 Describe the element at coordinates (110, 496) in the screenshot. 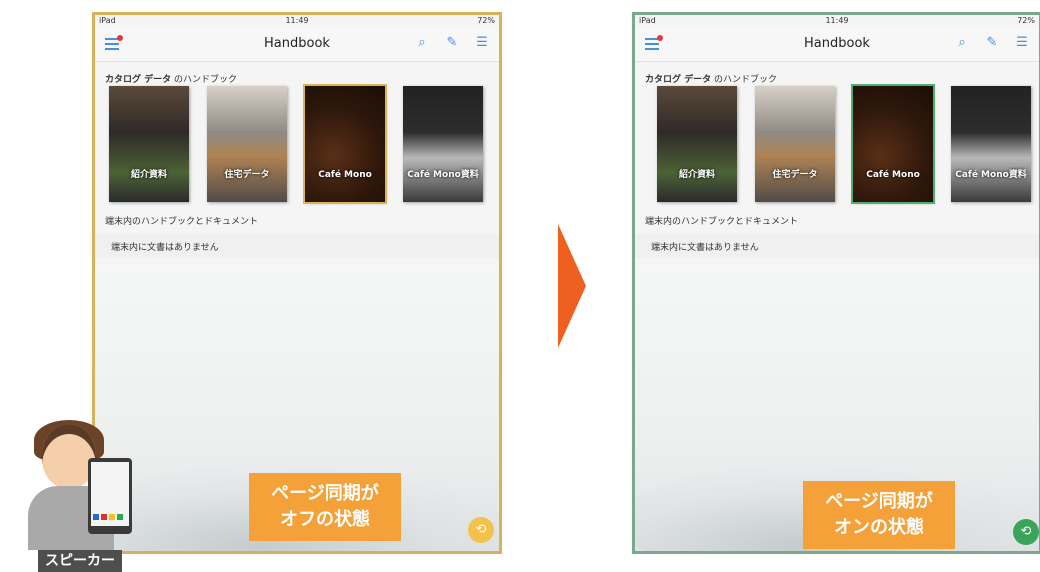

I see `tablet-illustration` at that location.